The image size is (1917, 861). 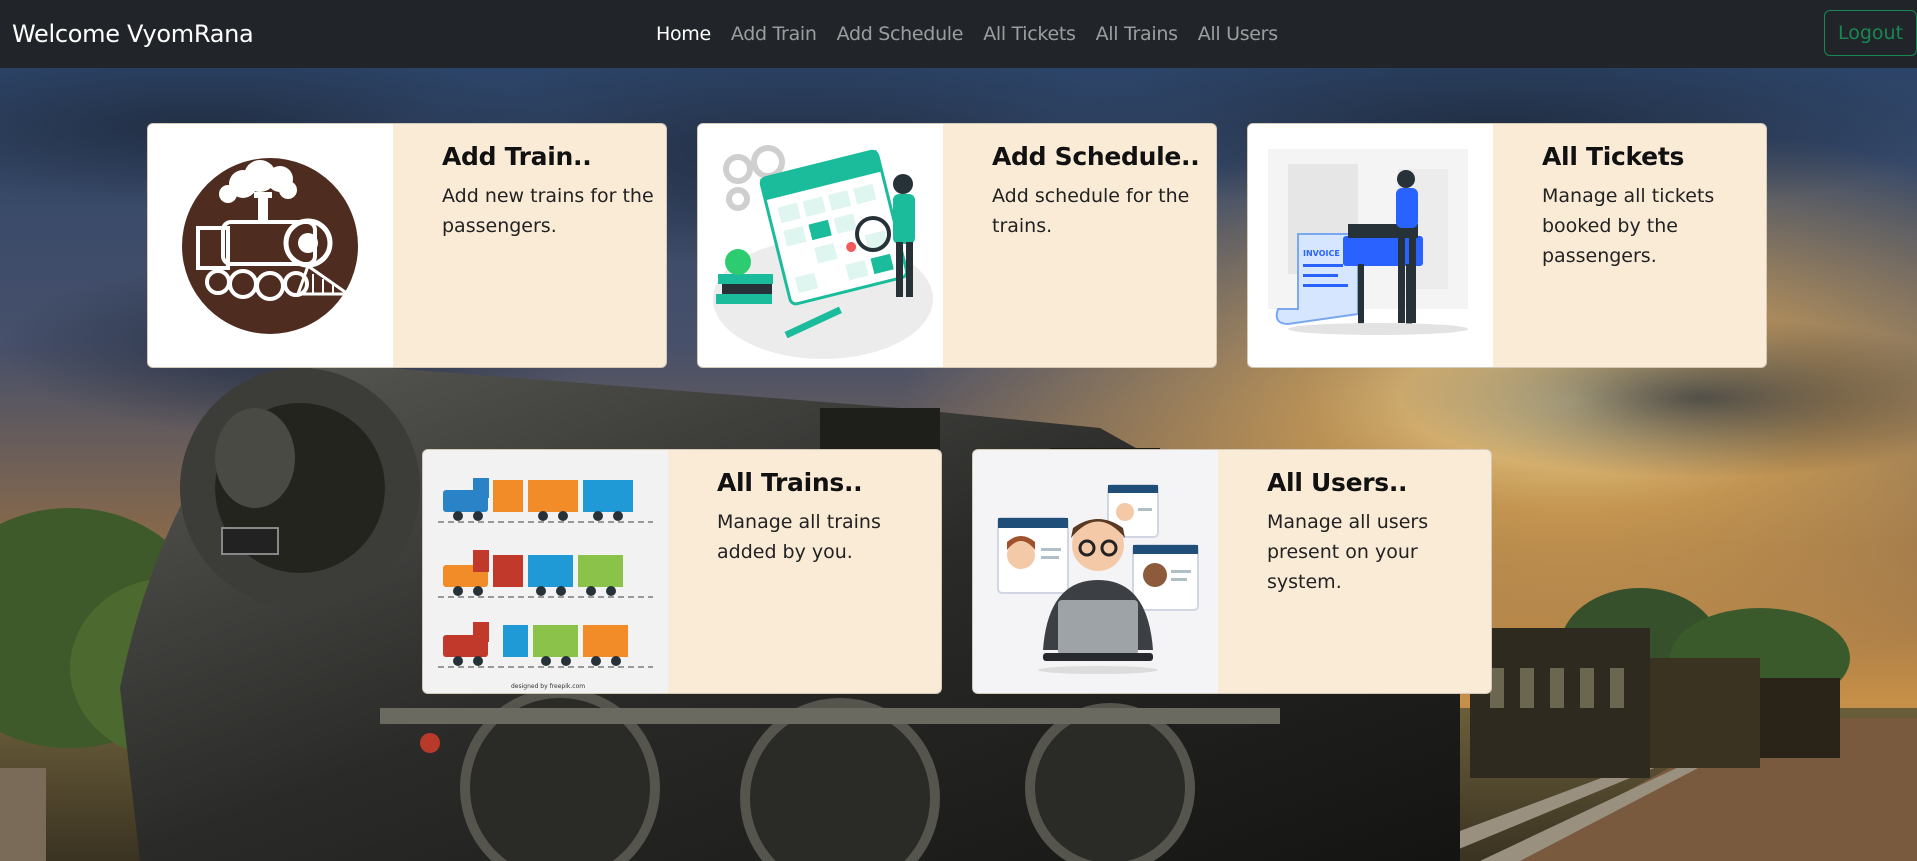 I want to click on card-title: All Trains.., so click(x=790, y=482).